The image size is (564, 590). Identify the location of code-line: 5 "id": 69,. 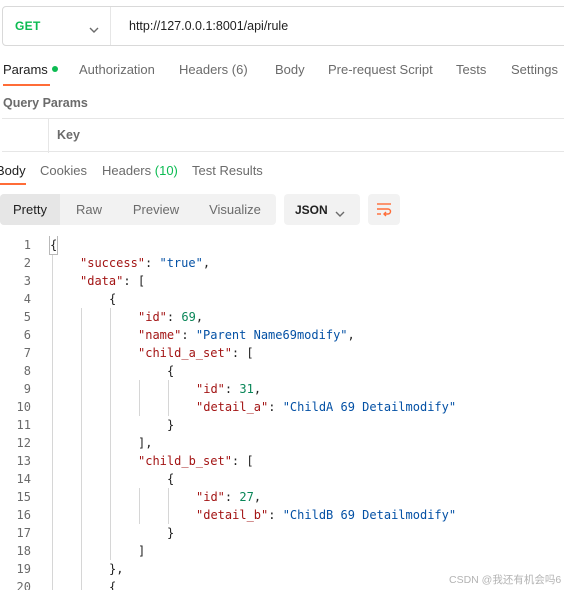
(282, 317).